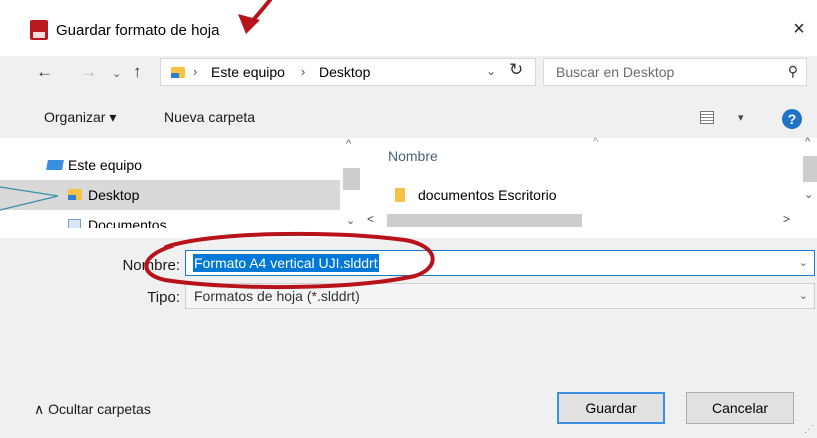  Describe the element at coordinates (786, 219) in the screenshot. I see `scroll-right-icon: >` at that location.